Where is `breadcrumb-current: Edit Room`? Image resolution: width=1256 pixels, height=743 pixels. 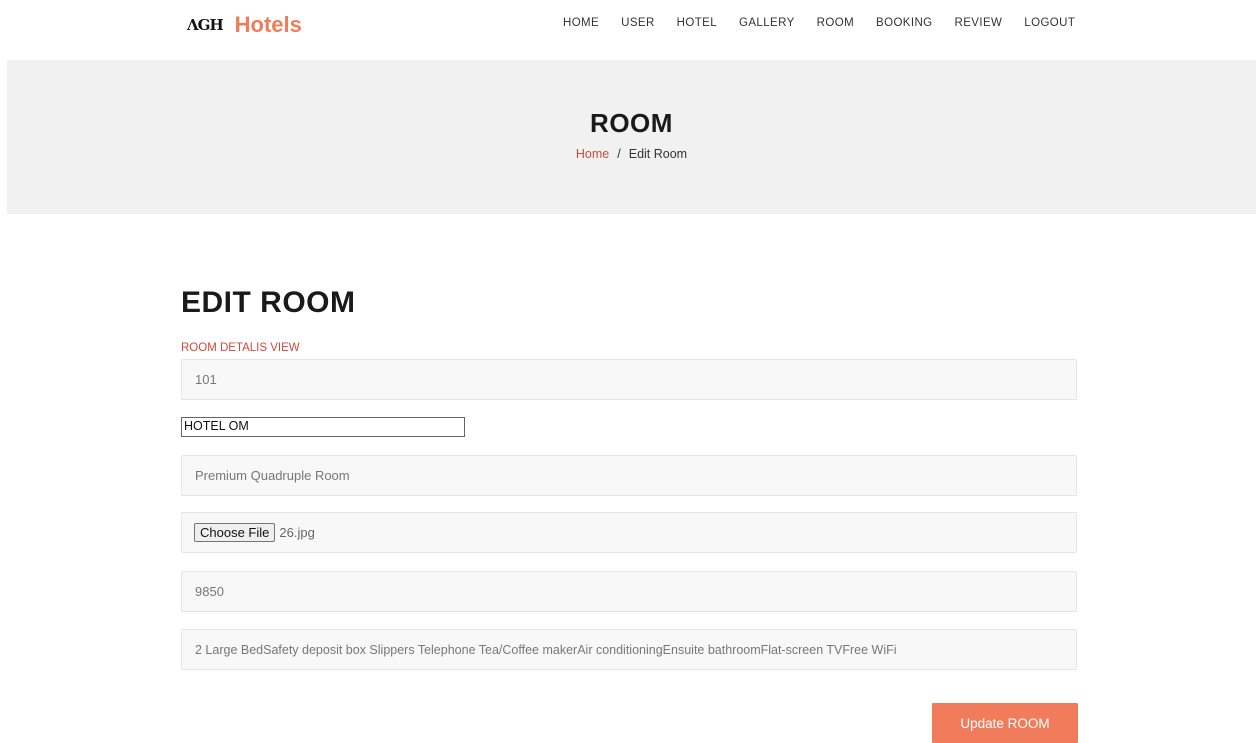 breadcrumb-current: Edit Room is located at coordinates (658, 154).